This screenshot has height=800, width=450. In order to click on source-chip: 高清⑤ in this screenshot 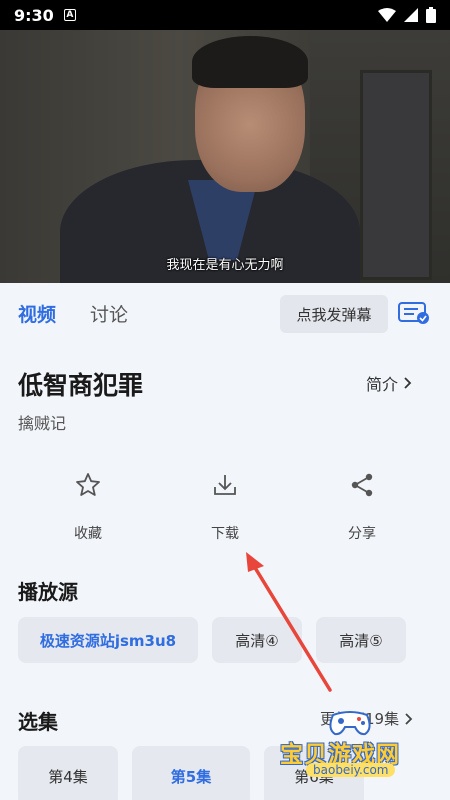, I will do `click(361, 640)`.